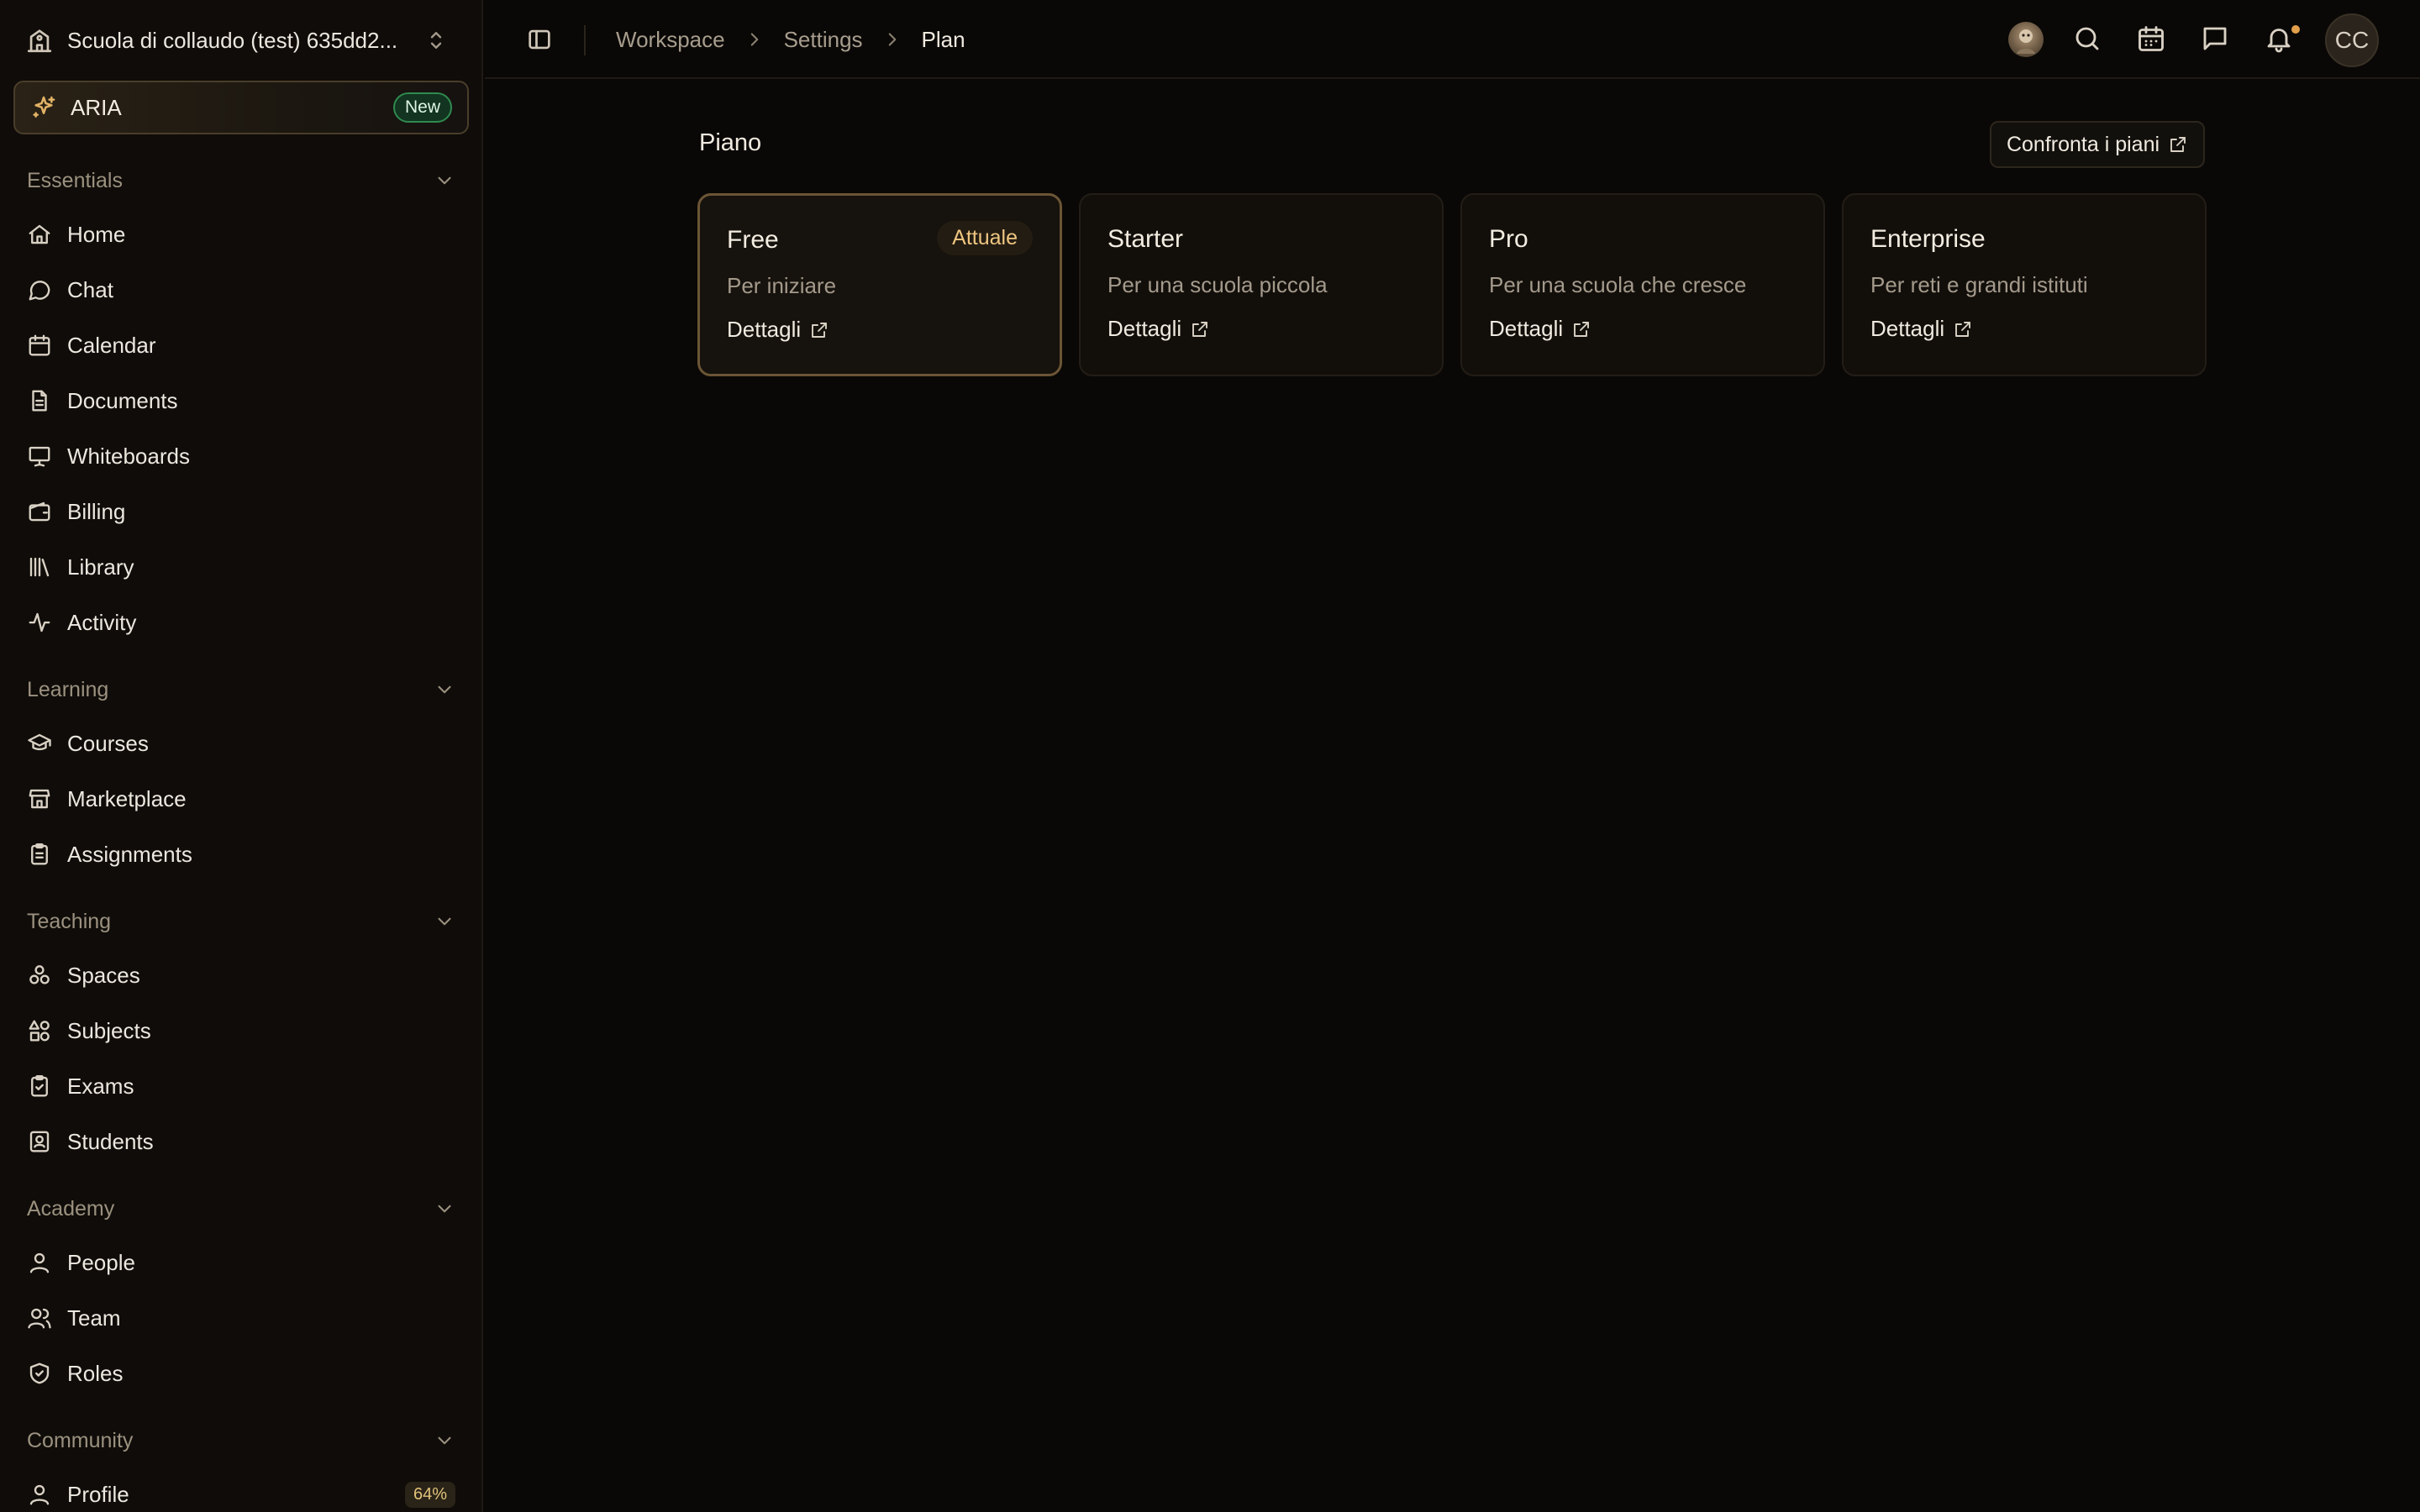  I want to click on sidebar-item-label: Team, so click(94, 1318).